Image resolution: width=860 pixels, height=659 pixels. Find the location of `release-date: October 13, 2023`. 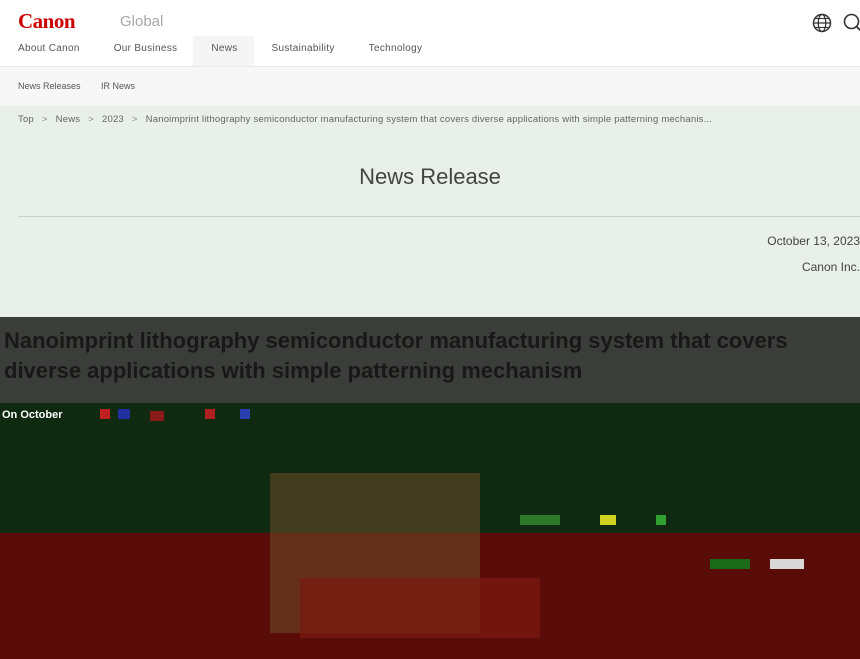

release-date: October 13, 2023 is located at coordinates (813, 241).